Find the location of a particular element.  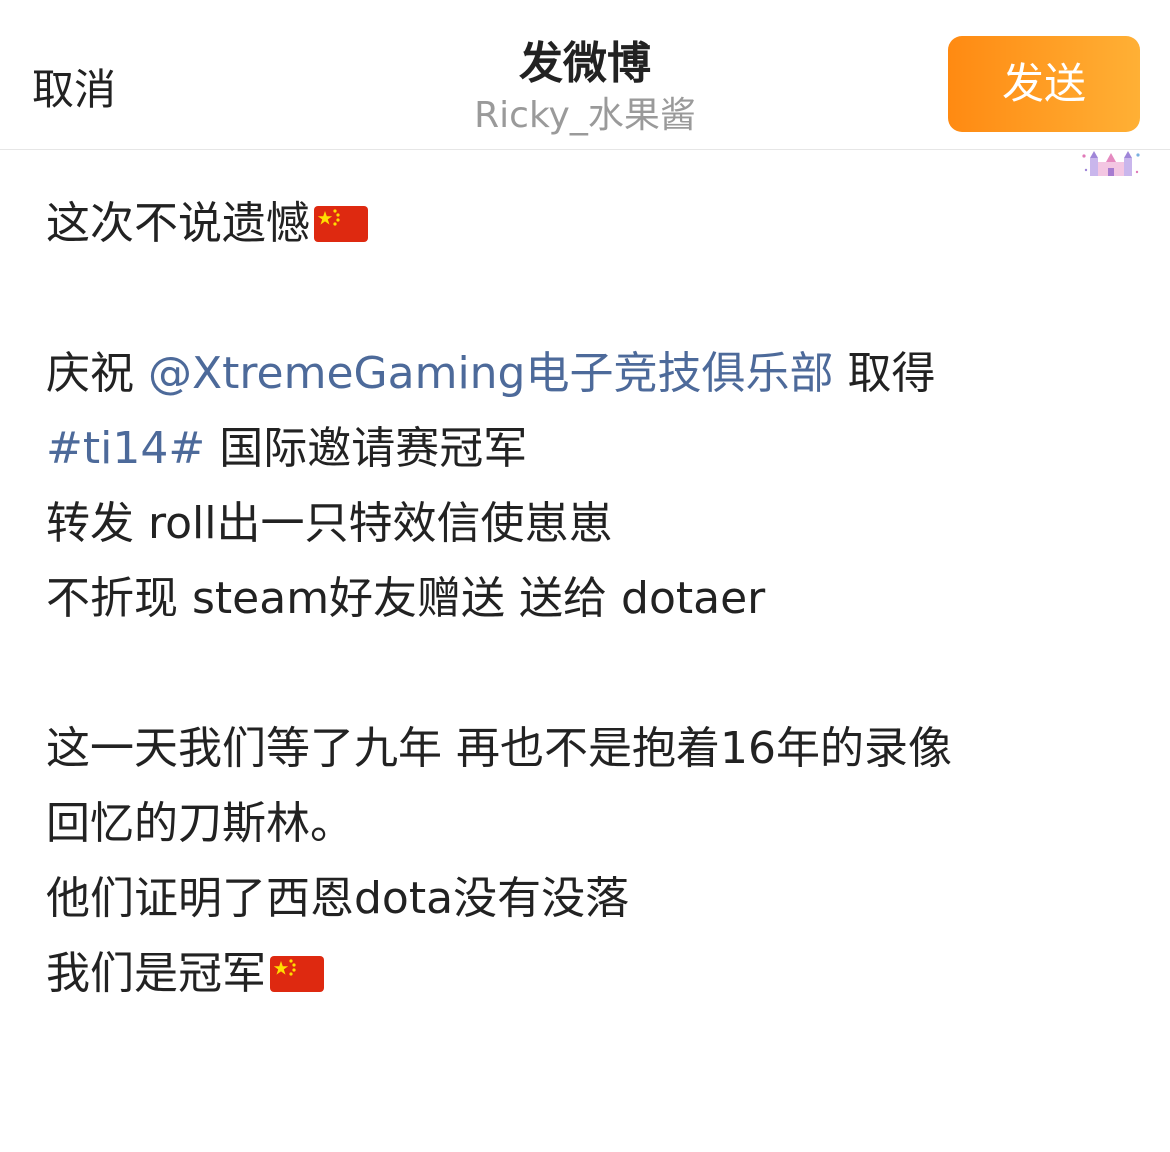

post-line: 回忆的刀斯林。 is located at coordinates (596, 823).